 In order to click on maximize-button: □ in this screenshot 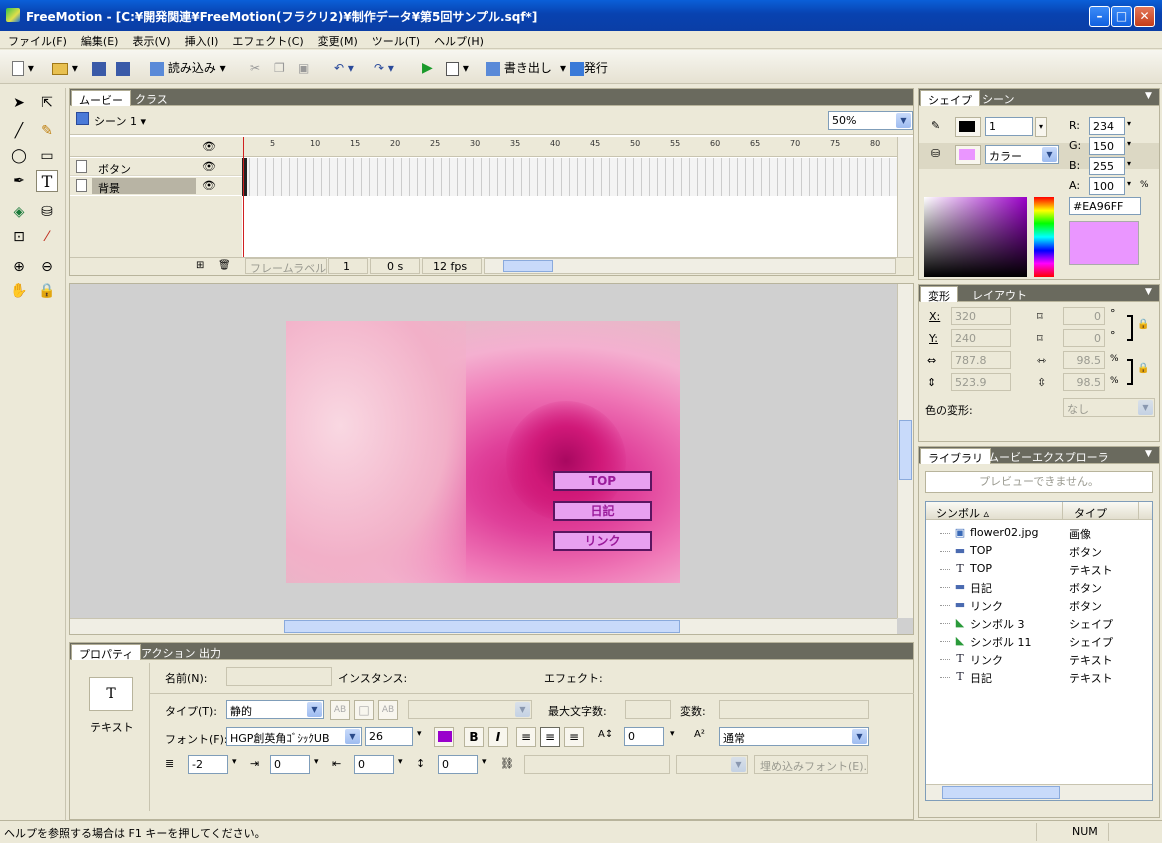, I will do `click(1121, 16)`.